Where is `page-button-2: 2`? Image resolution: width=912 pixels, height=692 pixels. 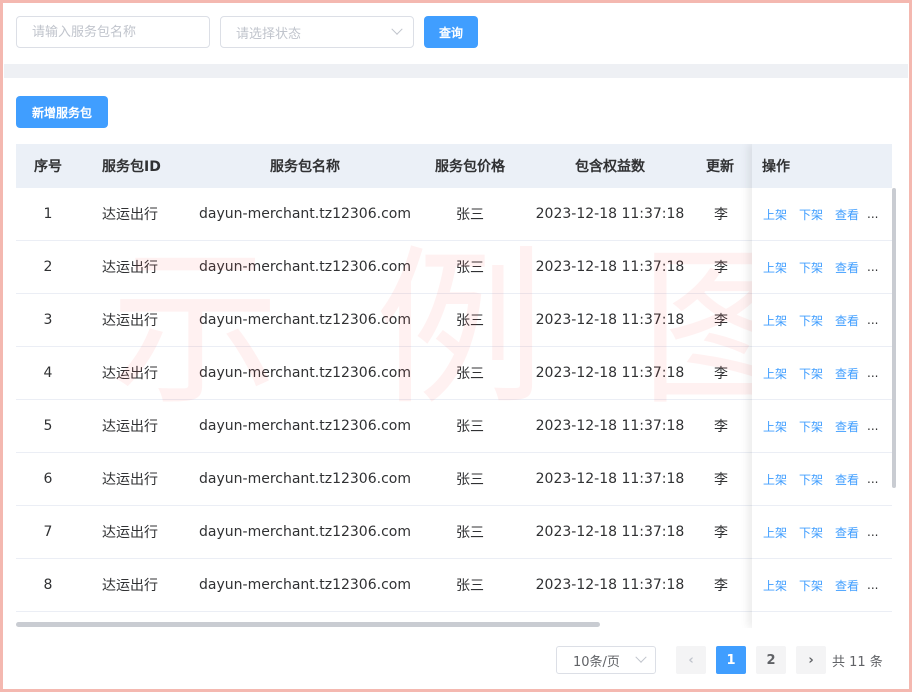
page-button-2: 2 is located at coordinates (771, 660).